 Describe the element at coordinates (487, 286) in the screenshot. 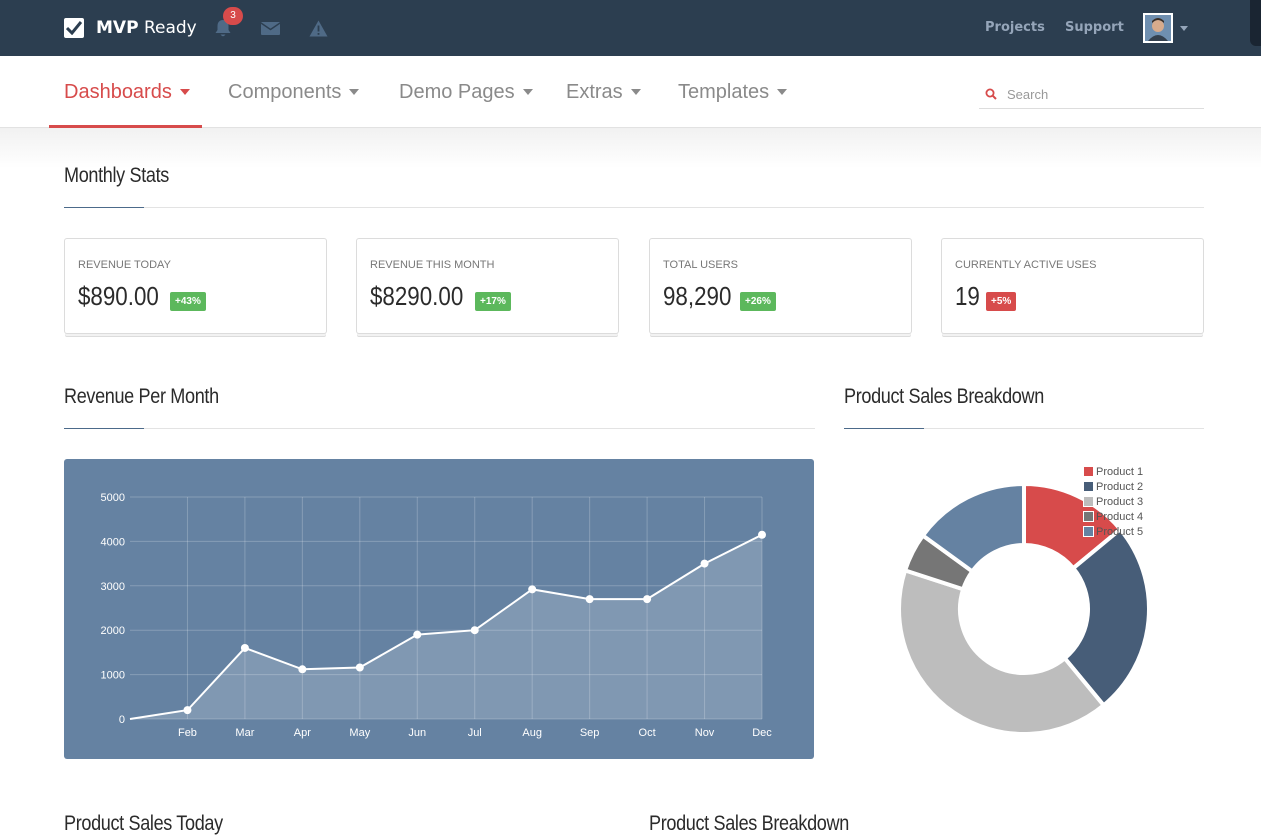

I see `stat-card-revenue-month: REVENUE THIS MONTH $8290.00 +17%` at that location.